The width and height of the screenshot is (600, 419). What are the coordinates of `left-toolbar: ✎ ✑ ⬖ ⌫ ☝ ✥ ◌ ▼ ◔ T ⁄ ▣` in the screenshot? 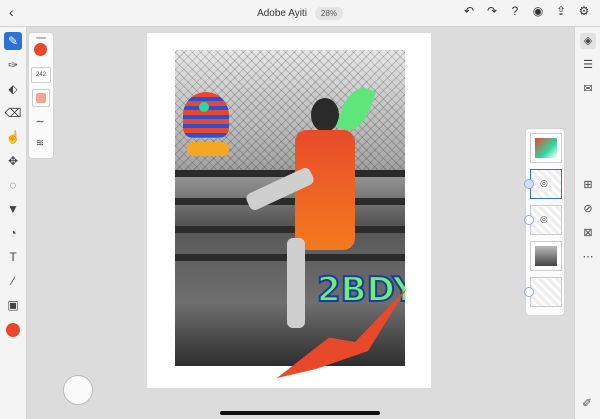 It's located at (13, 223).